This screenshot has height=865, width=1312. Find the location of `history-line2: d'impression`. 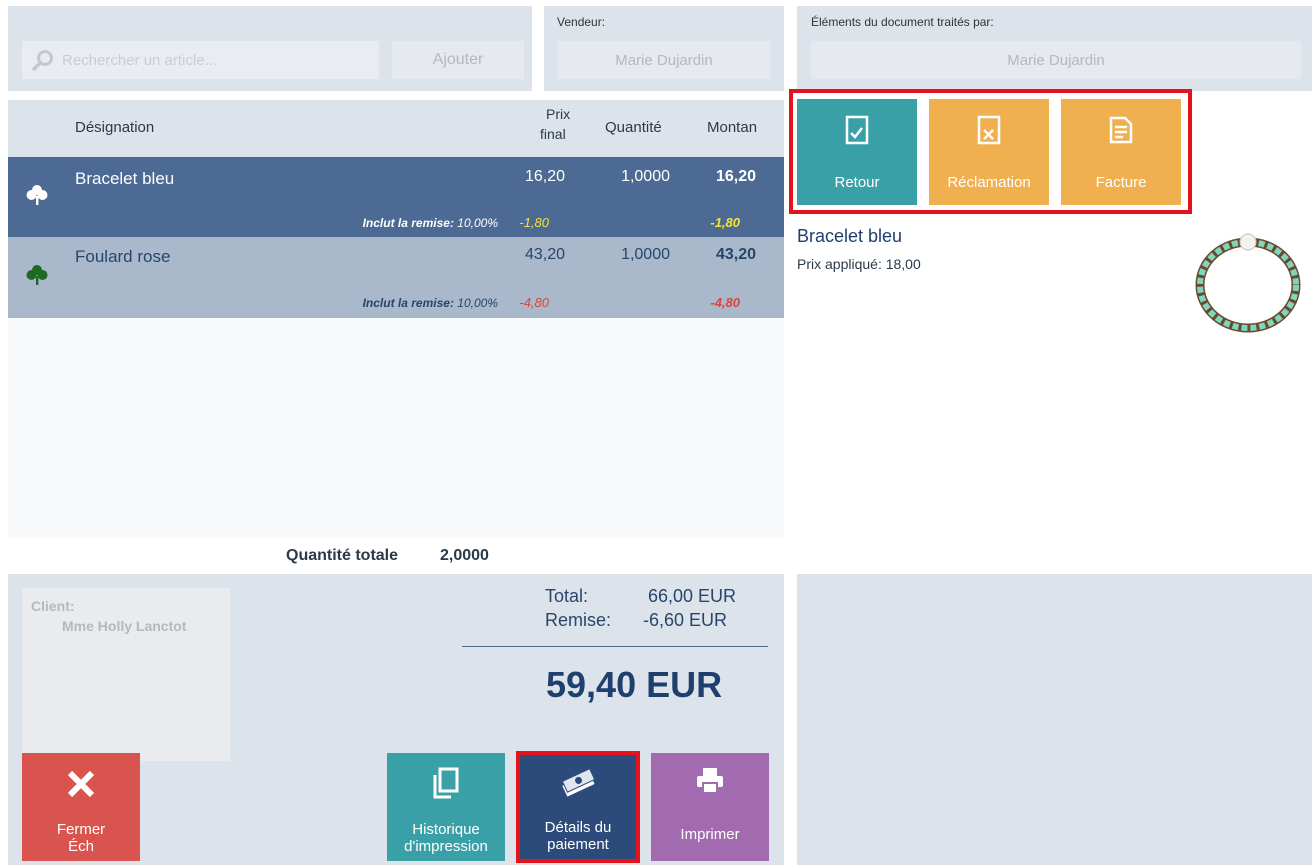

history-line2: d'impression is located at coordinates (446, 846).